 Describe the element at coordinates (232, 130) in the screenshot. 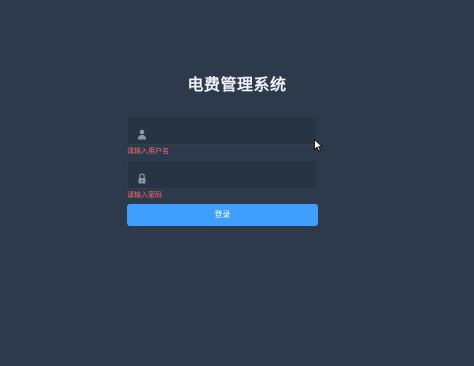

I see `username-input` at that location.